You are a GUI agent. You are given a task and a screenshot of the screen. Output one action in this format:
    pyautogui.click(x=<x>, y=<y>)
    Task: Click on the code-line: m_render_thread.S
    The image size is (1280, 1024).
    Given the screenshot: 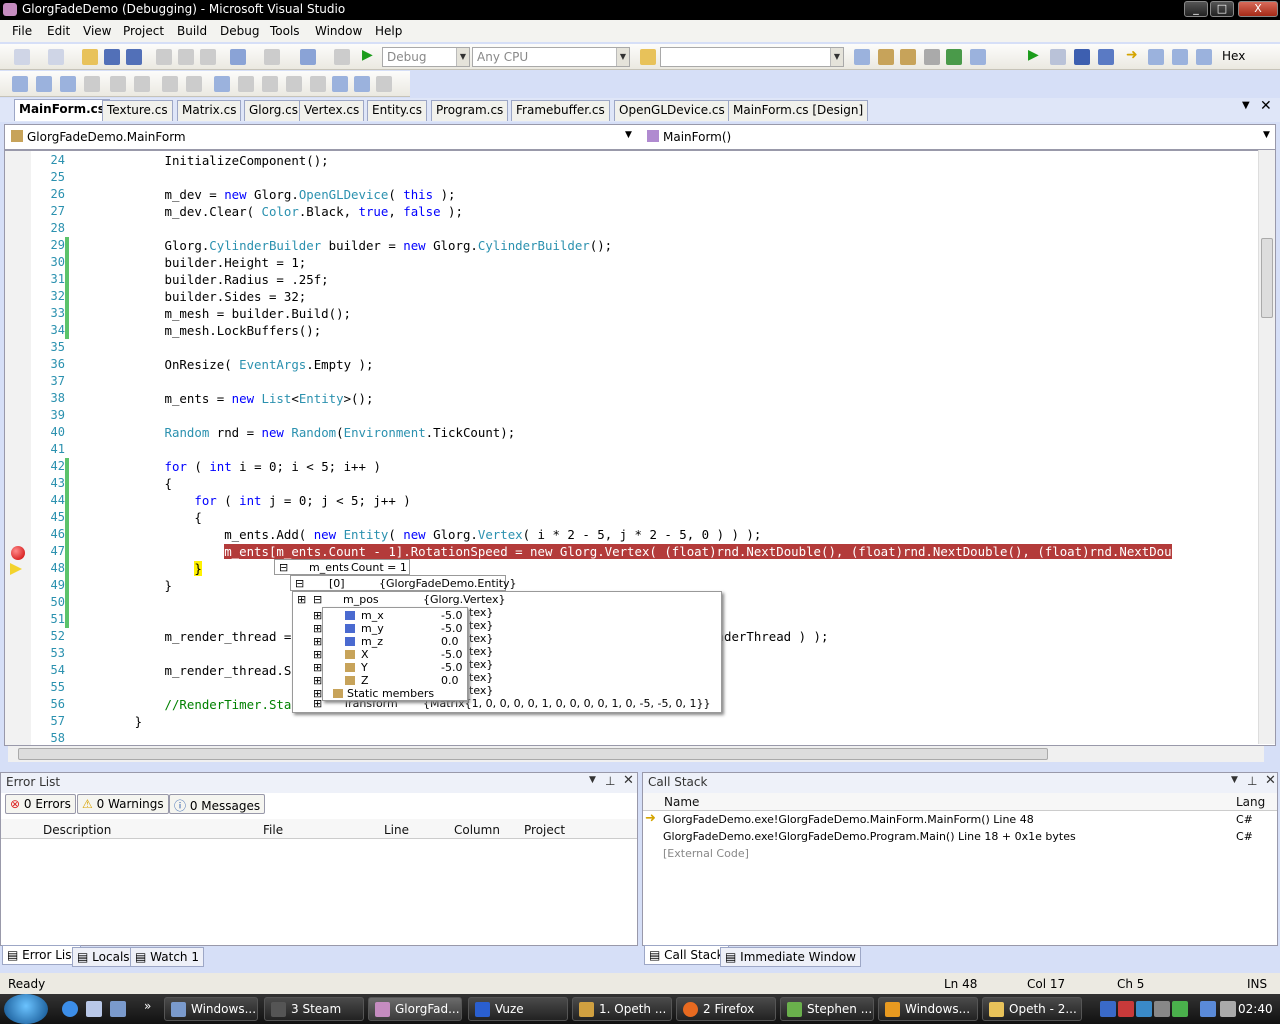 What is the action you would take?
    pyautogui.click(x=183, y=670)
    